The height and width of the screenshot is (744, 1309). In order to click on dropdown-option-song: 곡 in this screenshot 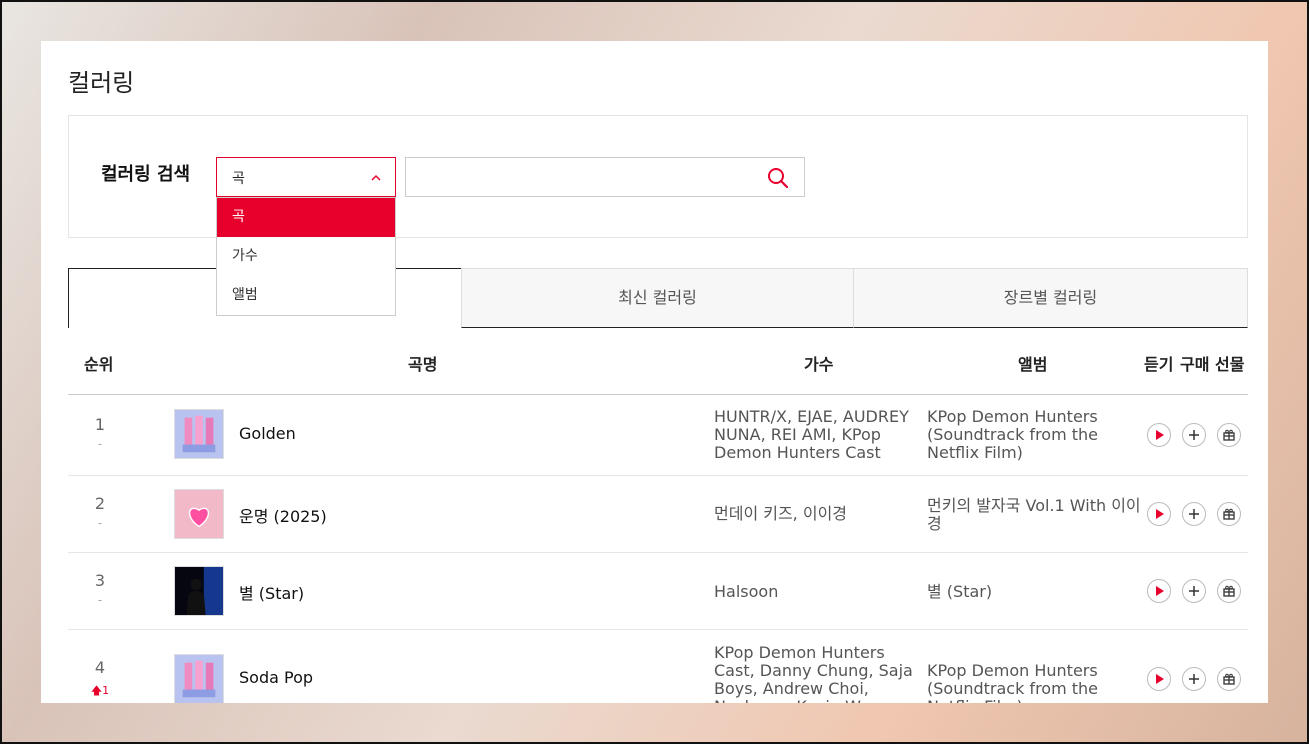, I will do `click(306, 217)`.